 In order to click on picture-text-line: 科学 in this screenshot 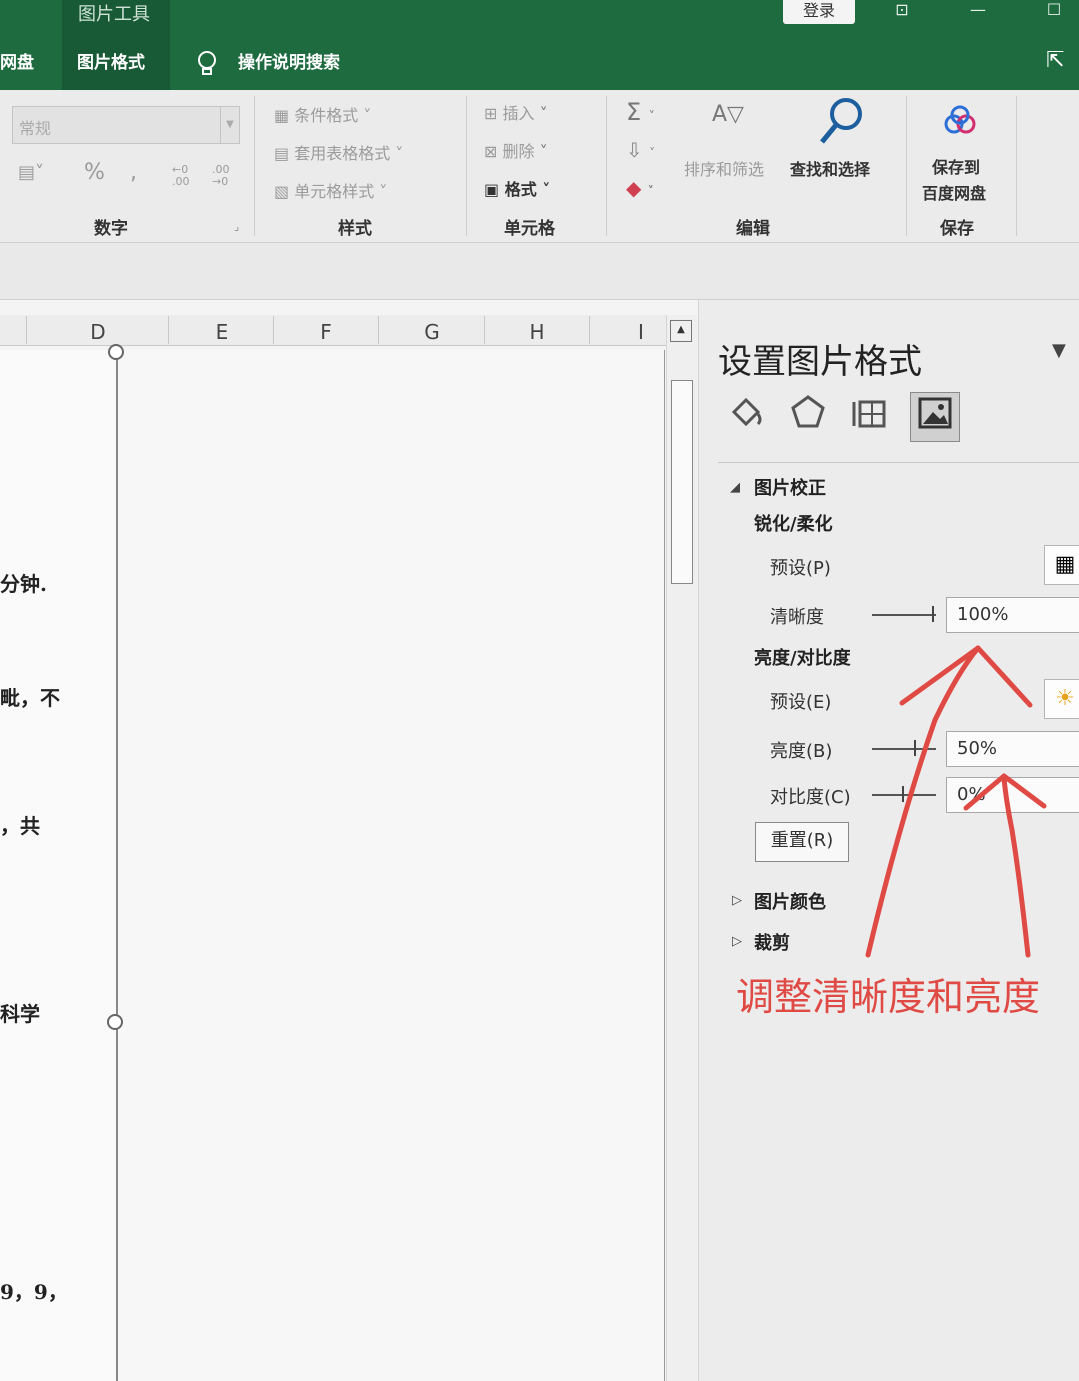, I will do `click(20, 1014)`.